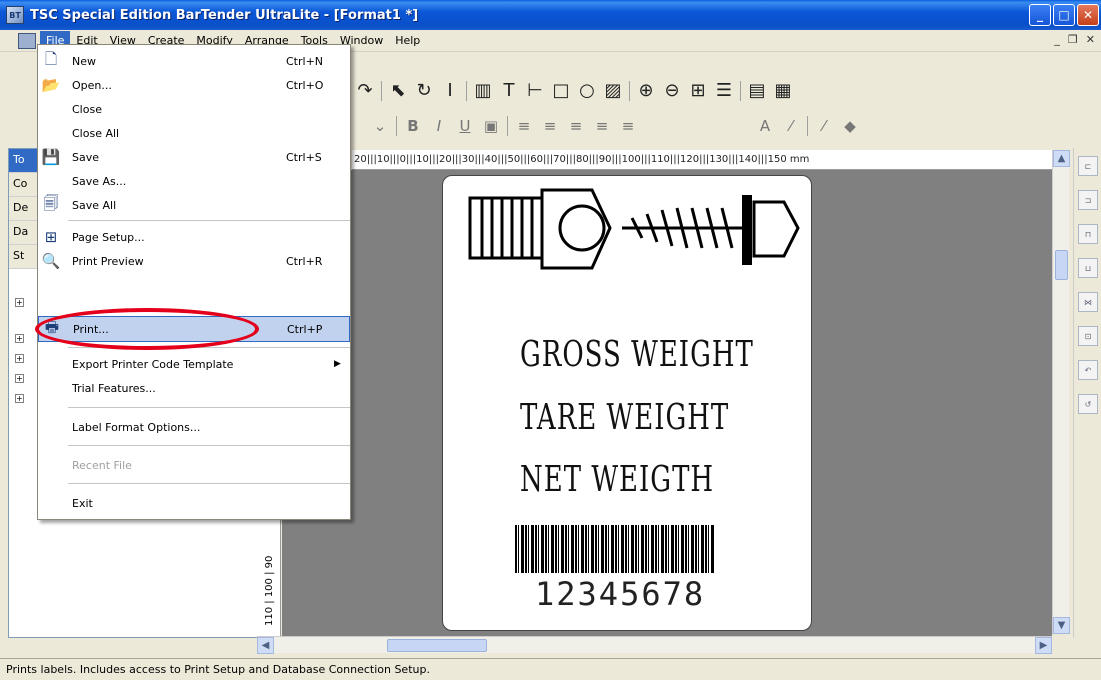  Describe the element at coordinates (1090, 39) in the screenshot. I see `mdi-close-icon: ✕` at that location.